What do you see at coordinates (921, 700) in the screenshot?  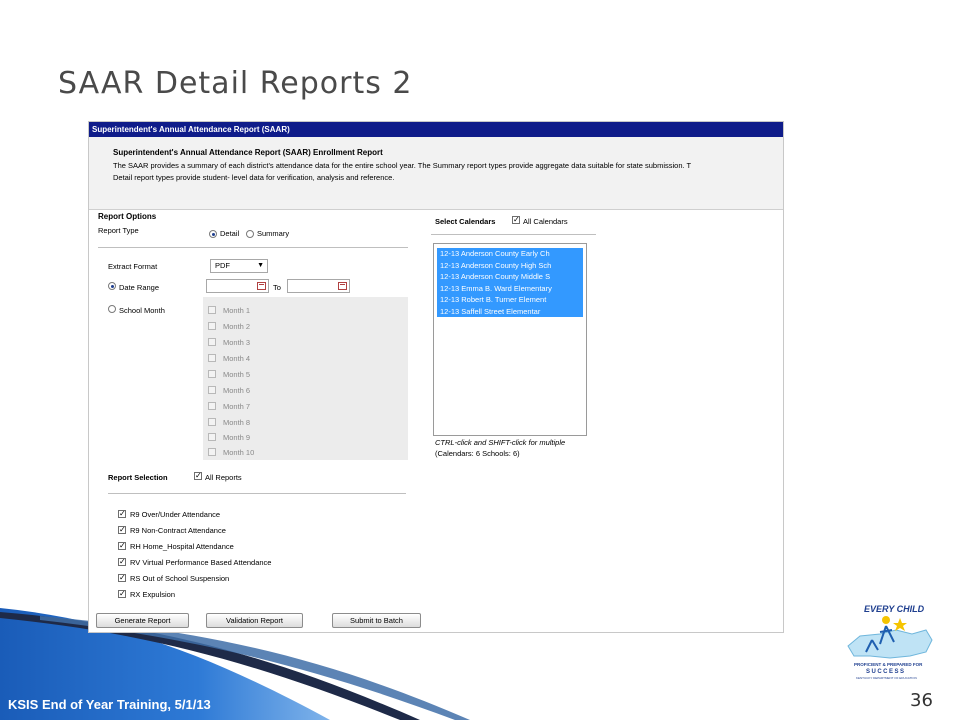 I see `page-number: 36` at bounding box center [921, 700].